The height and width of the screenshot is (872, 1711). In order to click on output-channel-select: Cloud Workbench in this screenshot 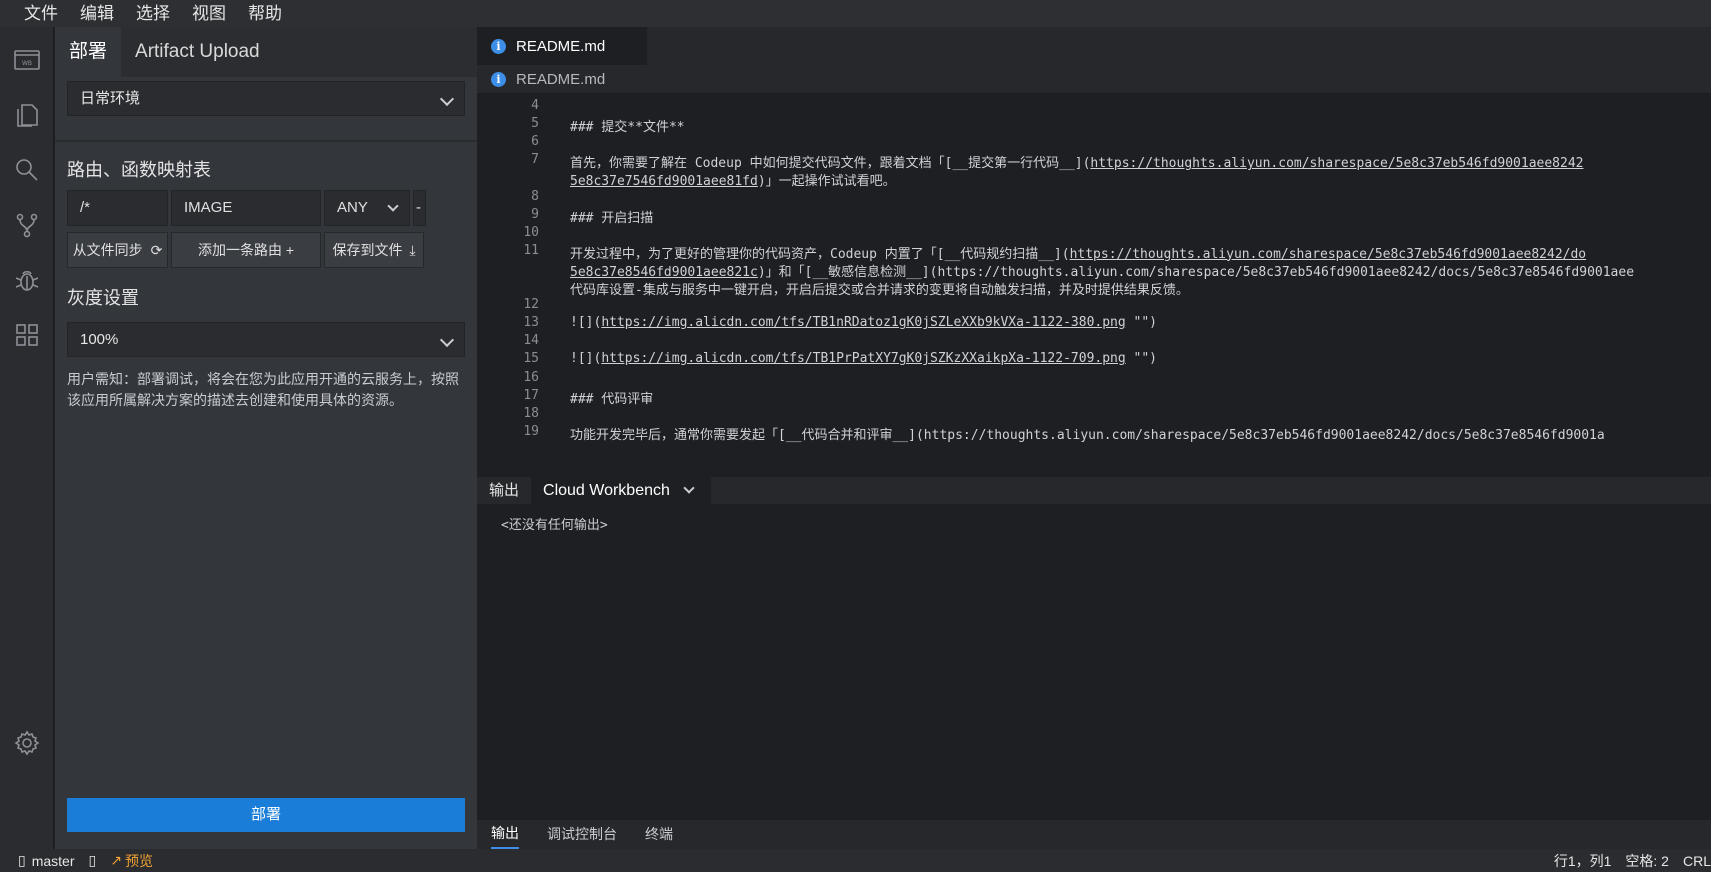, I will do `click(621, 490)`.